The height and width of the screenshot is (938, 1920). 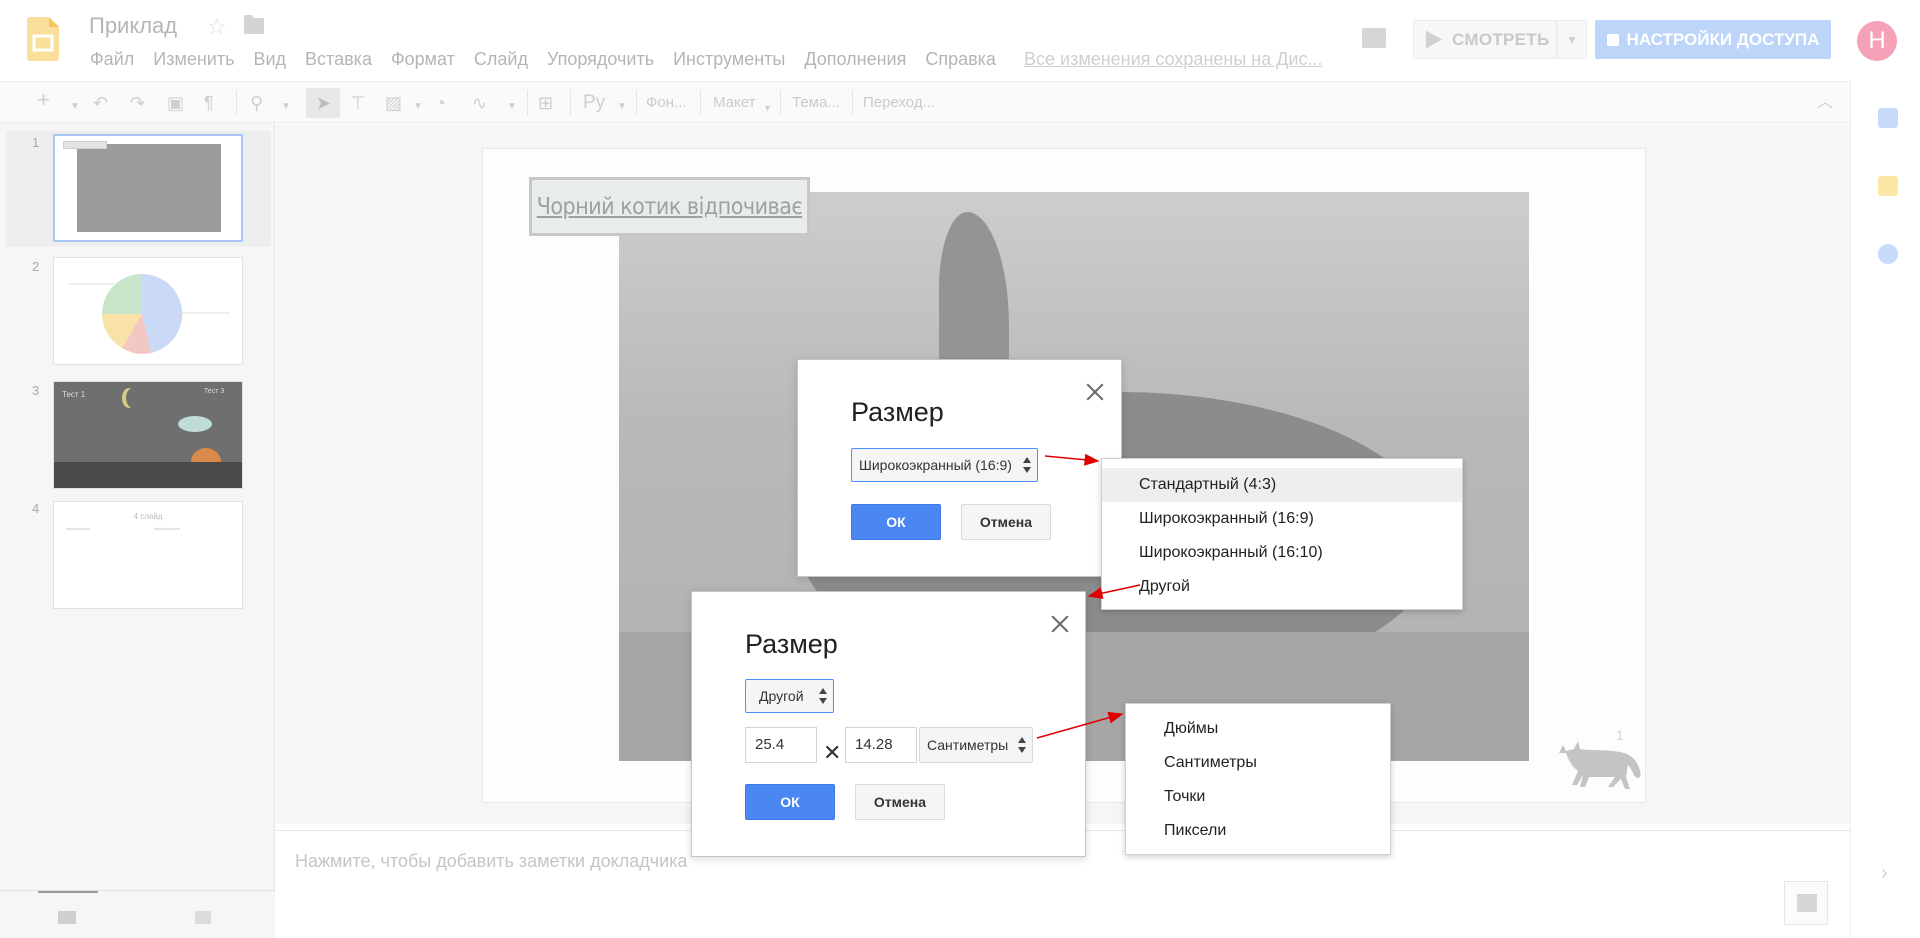 I want to click on new-slide-plus-icon: +, so click(x=43, y=100).